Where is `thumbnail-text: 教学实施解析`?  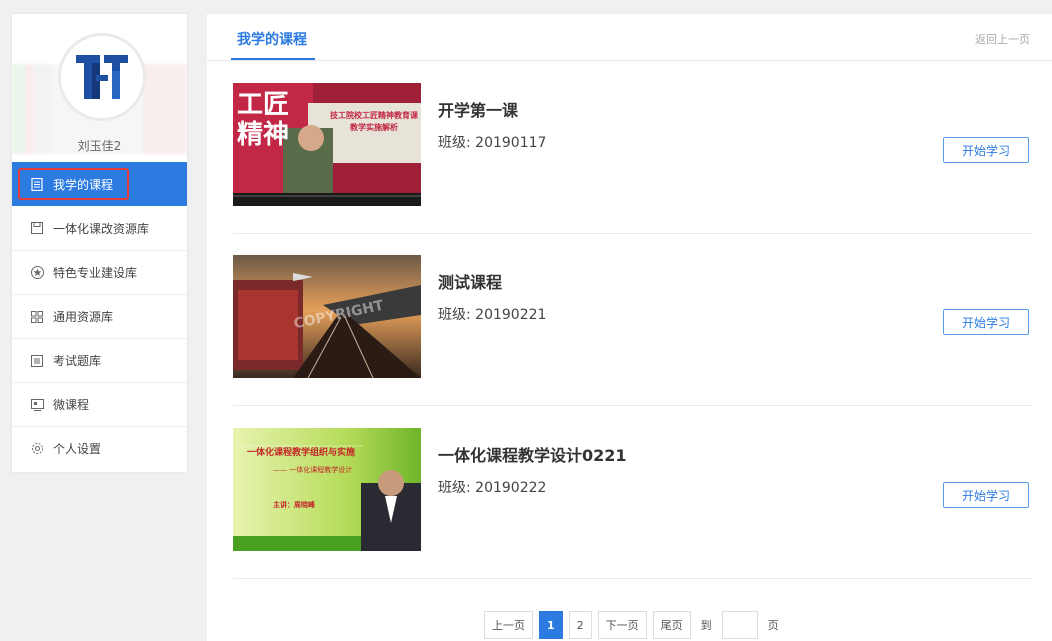 thumbnail-text: 教学实施解析 is located at coordinates (374, 127).